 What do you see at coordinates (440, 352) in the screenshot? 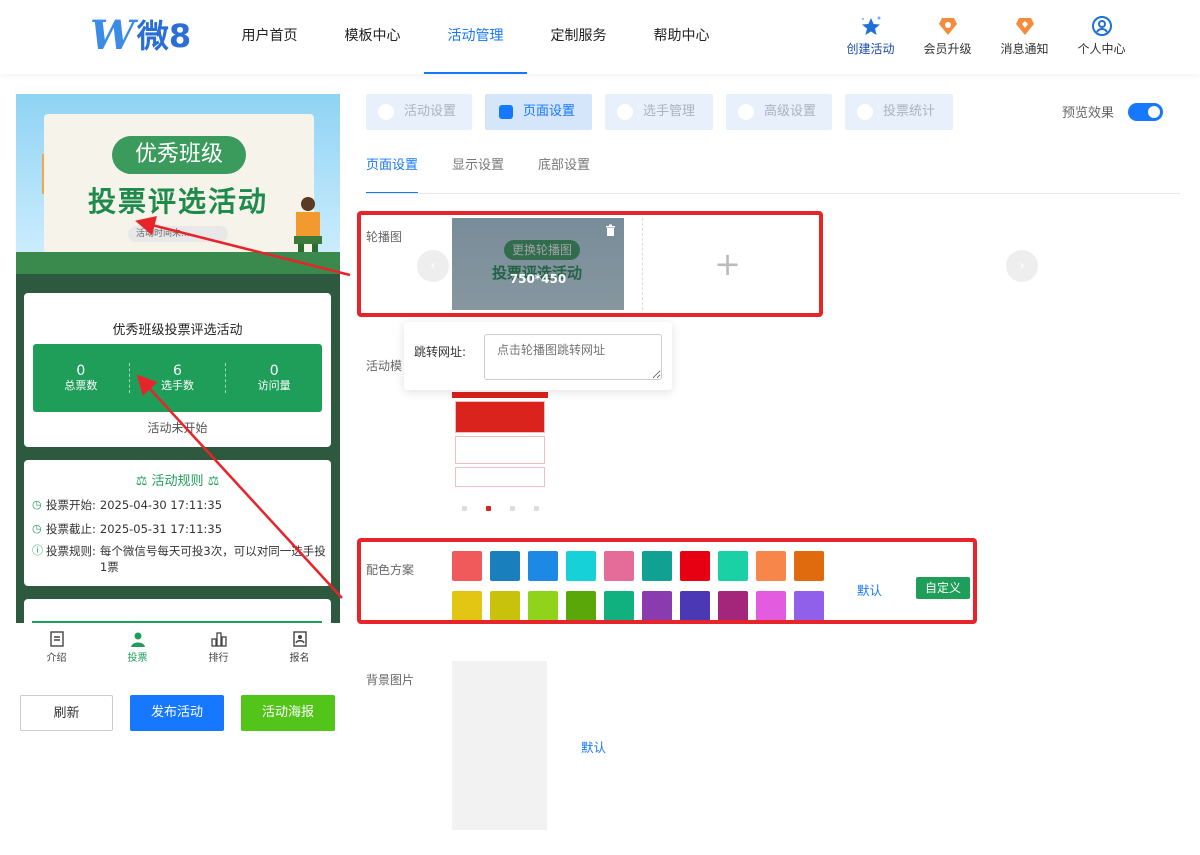
I see `jump-url-label: 跳转网址:` at bounding box center [440, 352].